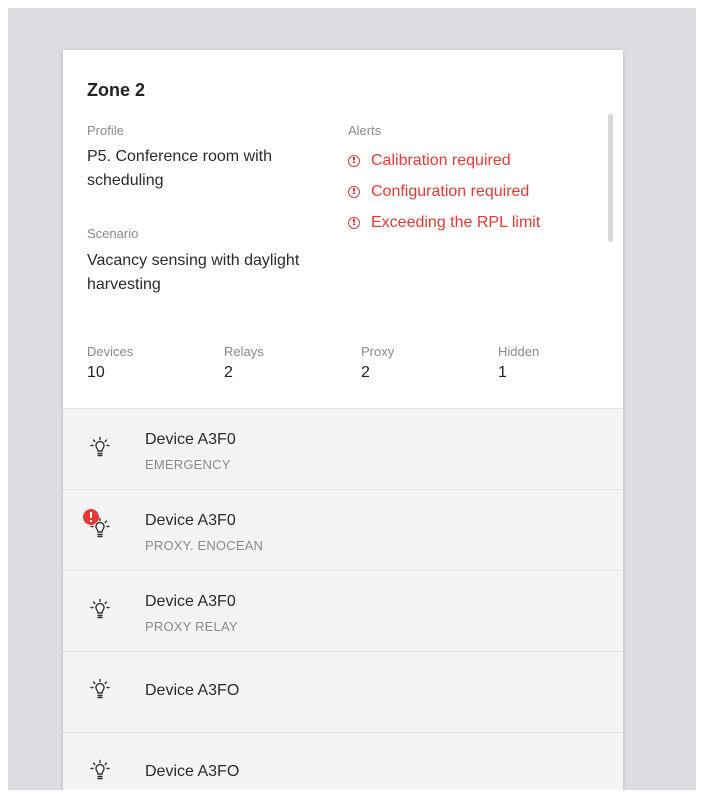 This screenshot has height=808, width=702. I want to click on profile-value: P5. Conference room with scheduling, so click(179, 168).